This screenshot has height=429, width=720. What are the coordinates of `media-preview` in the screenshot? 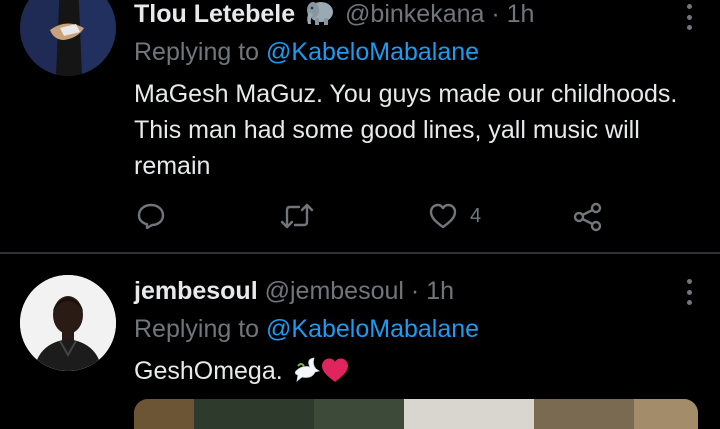 It's located at (416, 414).